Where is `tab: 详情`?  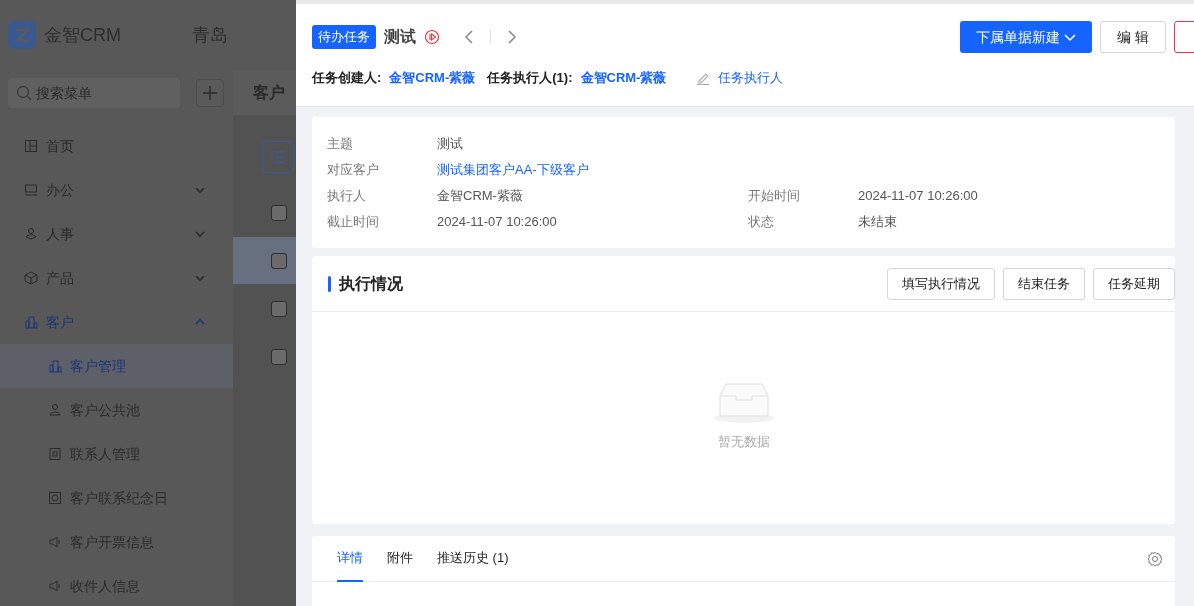 tab: 详情 is located at coordinates (350, 558).